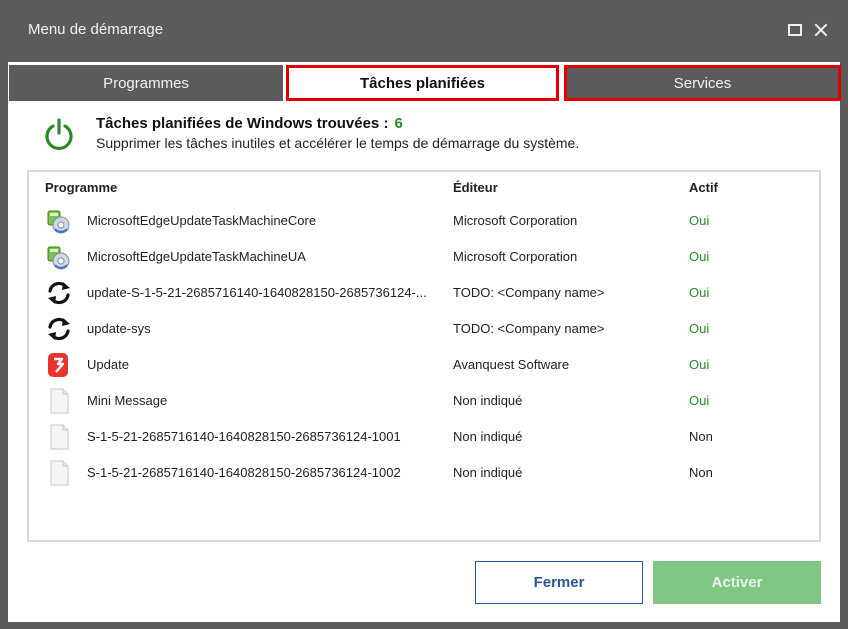 This screenshot has width=848, height=629. I want to click on column-header-active: Actif, so click(703, 187).